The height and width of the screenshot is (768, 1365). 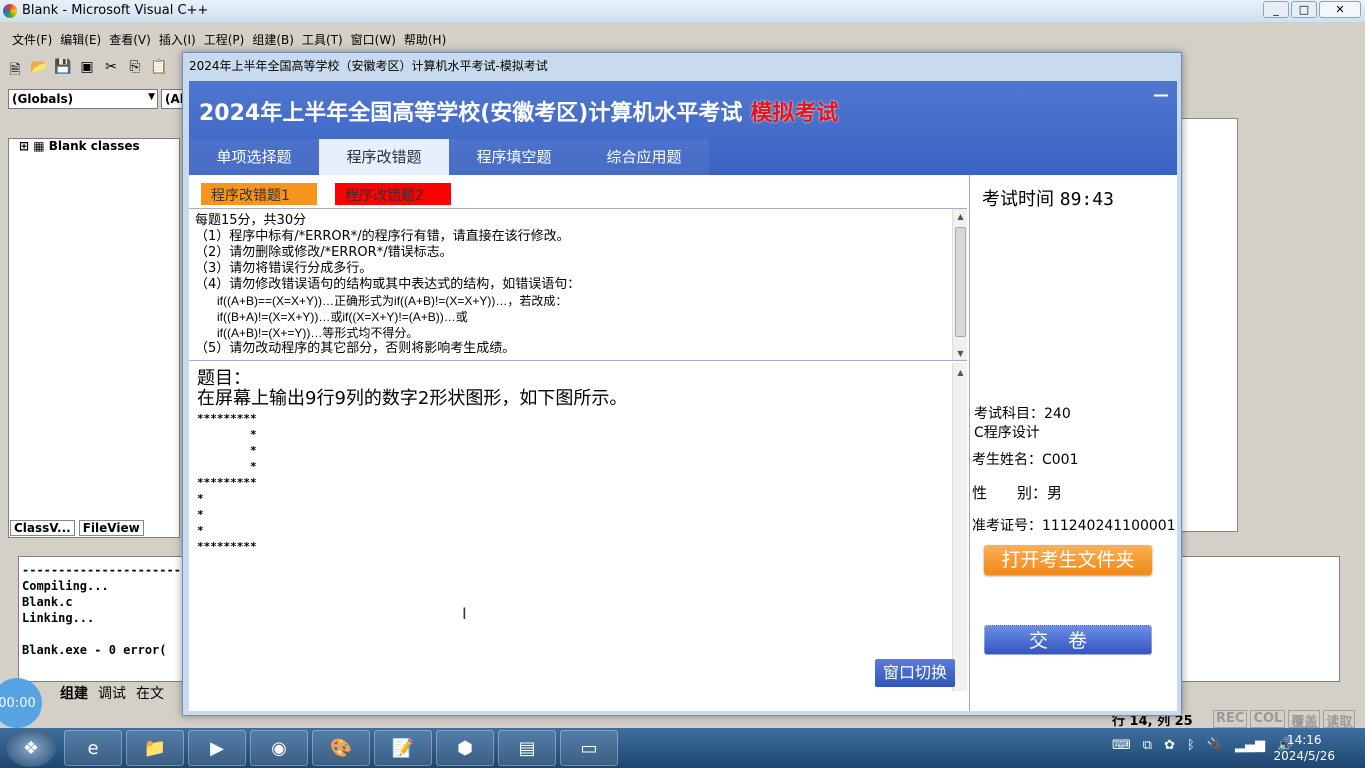 What do you see at coordinates (341, 748) in the screenshot?
I see `paint-icon: 🎨` at bounding box center [341, 748].